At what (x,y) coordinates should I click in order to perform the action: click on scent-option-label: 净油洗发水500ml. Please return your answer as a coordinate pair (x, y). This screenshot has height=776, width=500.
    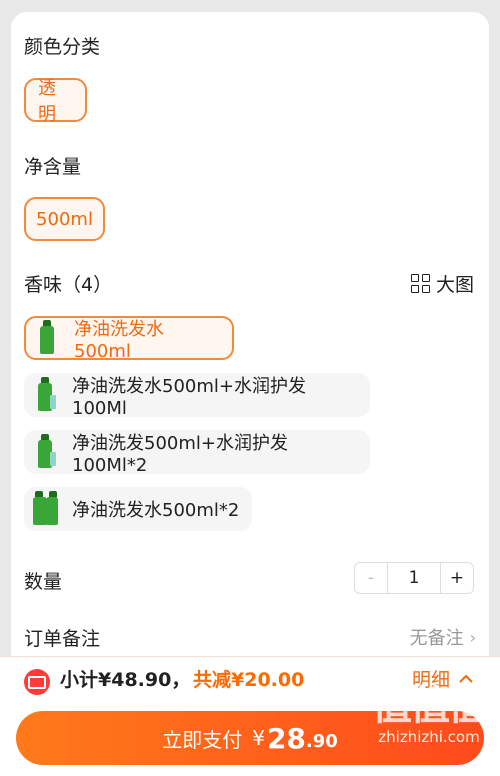
    Looking at the image, I should click on (119, 340).